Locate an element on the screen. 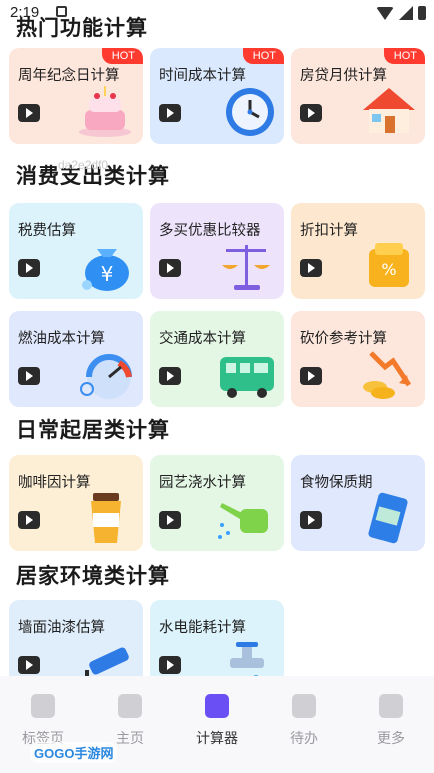  tabs-icon is located at coordinates (43, 706).